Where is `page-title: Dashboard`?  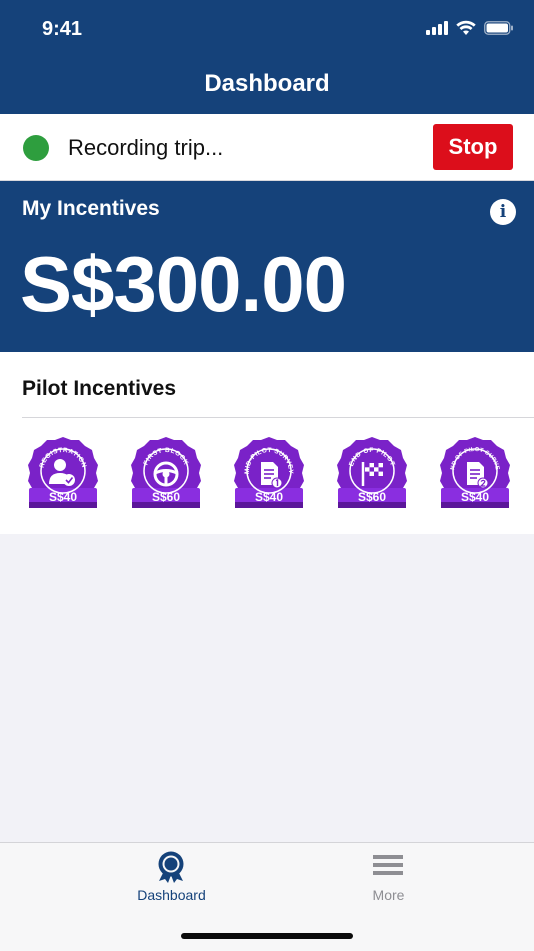 page-title: Dashboard is located at coordinates (267, 83).